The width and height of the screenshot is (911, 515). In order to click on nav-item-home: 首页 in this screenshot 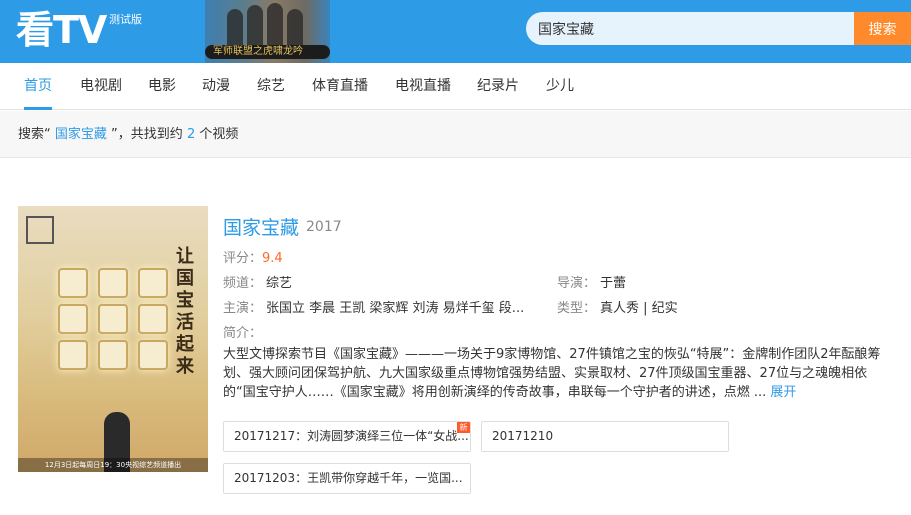, I will do `click(38, 86)`.